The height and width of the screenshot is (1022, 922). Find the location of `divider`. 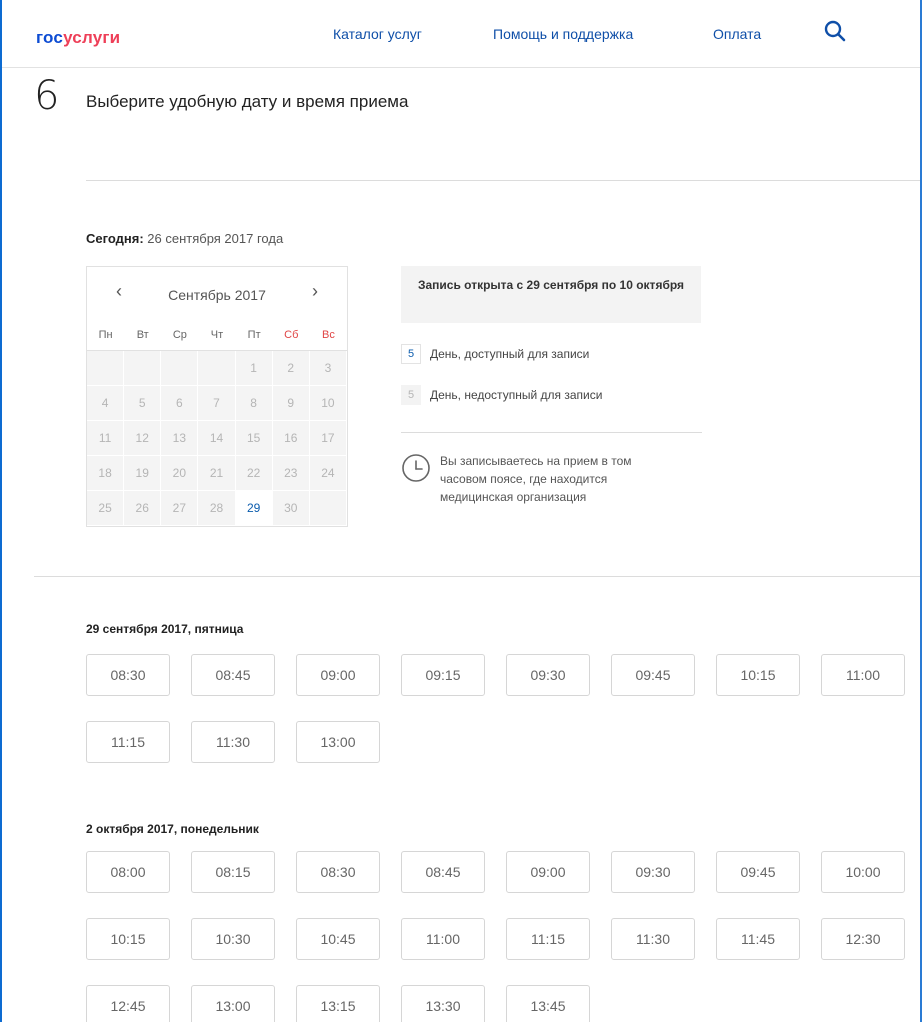

divider is located at coordinates (551, 432).